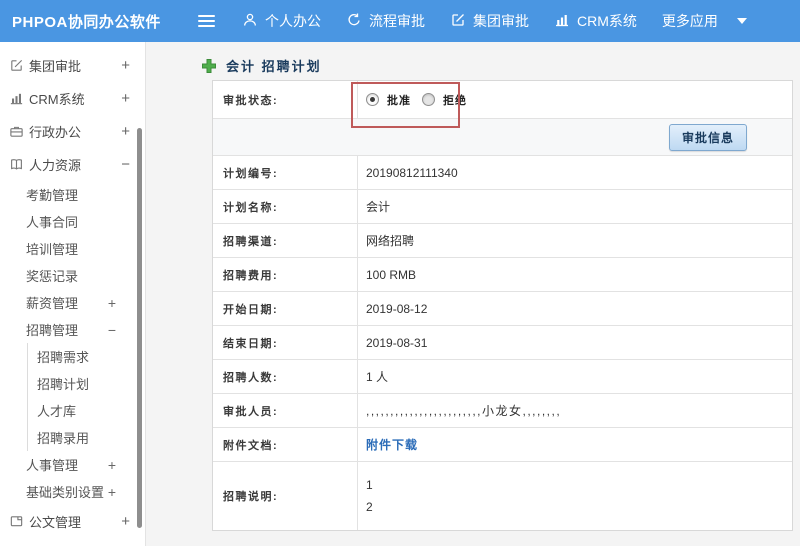 This screenshot has height=546, width=800. I want to click on sidebar-item-hr-contract: 人事合同, so click(72, 221).